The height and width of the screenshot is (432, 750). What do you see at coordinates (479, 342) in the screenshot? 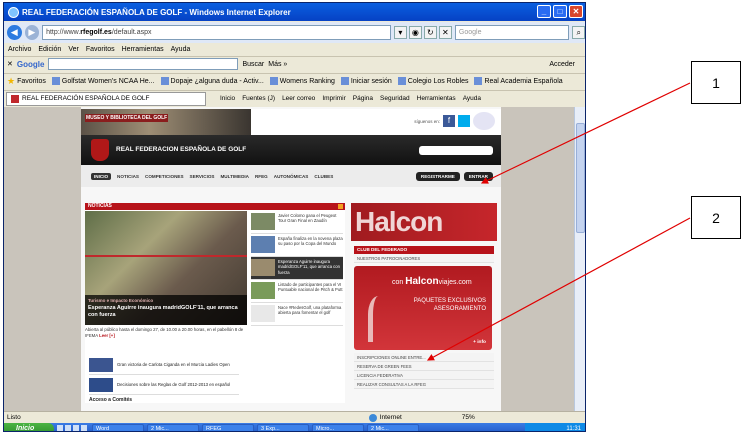
I see `ad-info-link: + info` at bounding box center [479, 342].